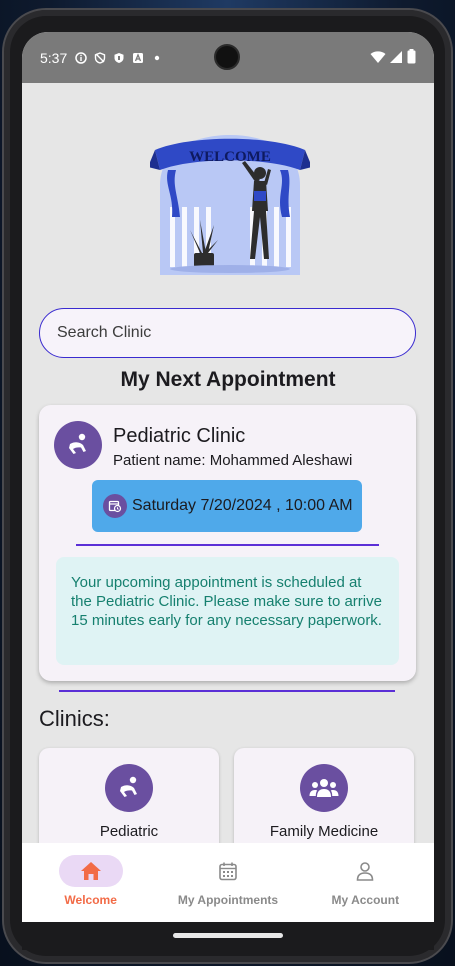  What do you see at coordinates (230, 200) in the screenshot?
I see `welcome-illustration: WELCOME` at bounding box center [230, 200].